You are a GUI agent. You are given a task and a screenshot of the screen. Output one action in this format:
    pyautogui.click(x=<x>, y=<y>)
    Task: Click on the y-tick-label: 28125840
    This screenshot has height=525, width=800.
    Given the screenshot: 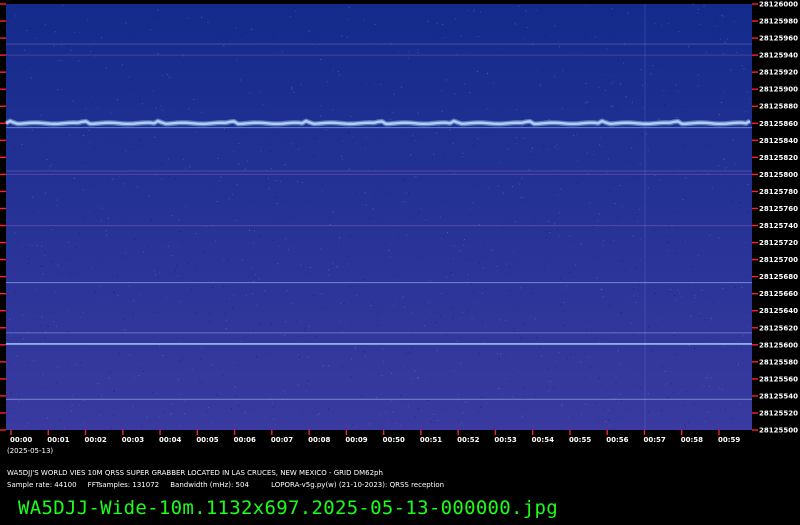 What is the action you would take?
    pyautogui.click(x=778, y=141)
    